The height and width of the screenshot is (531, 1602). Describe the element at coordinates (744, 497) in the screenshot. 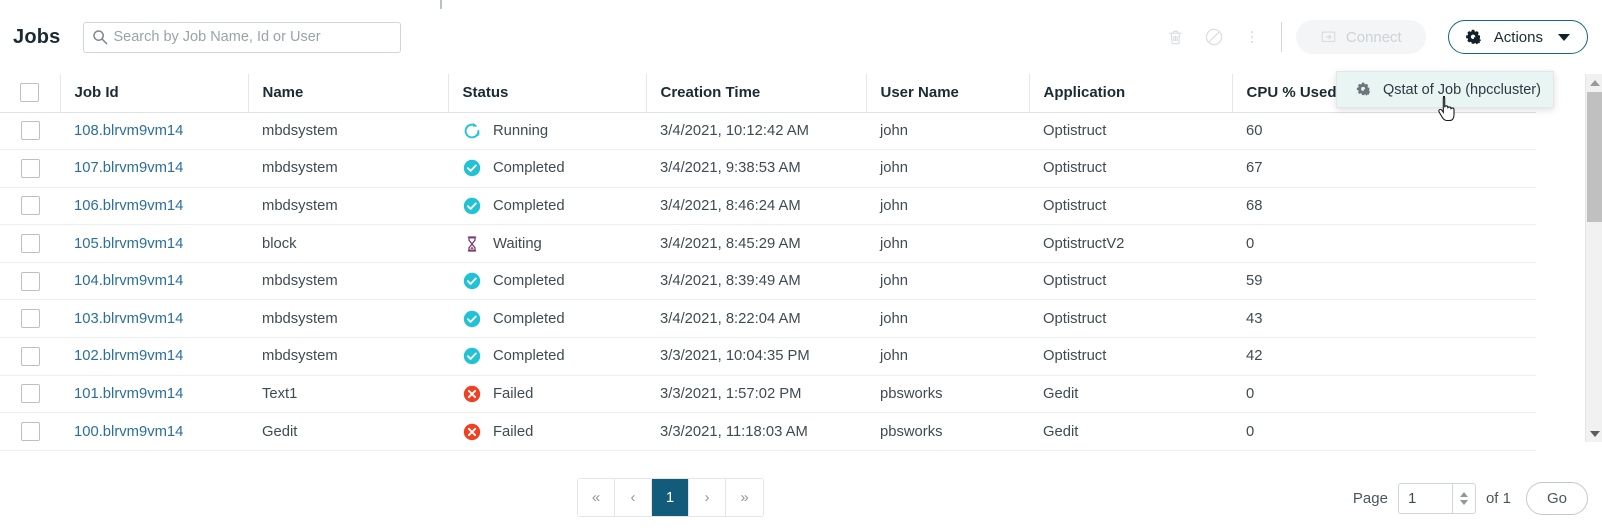

I see `pagination-button: »` at that location.